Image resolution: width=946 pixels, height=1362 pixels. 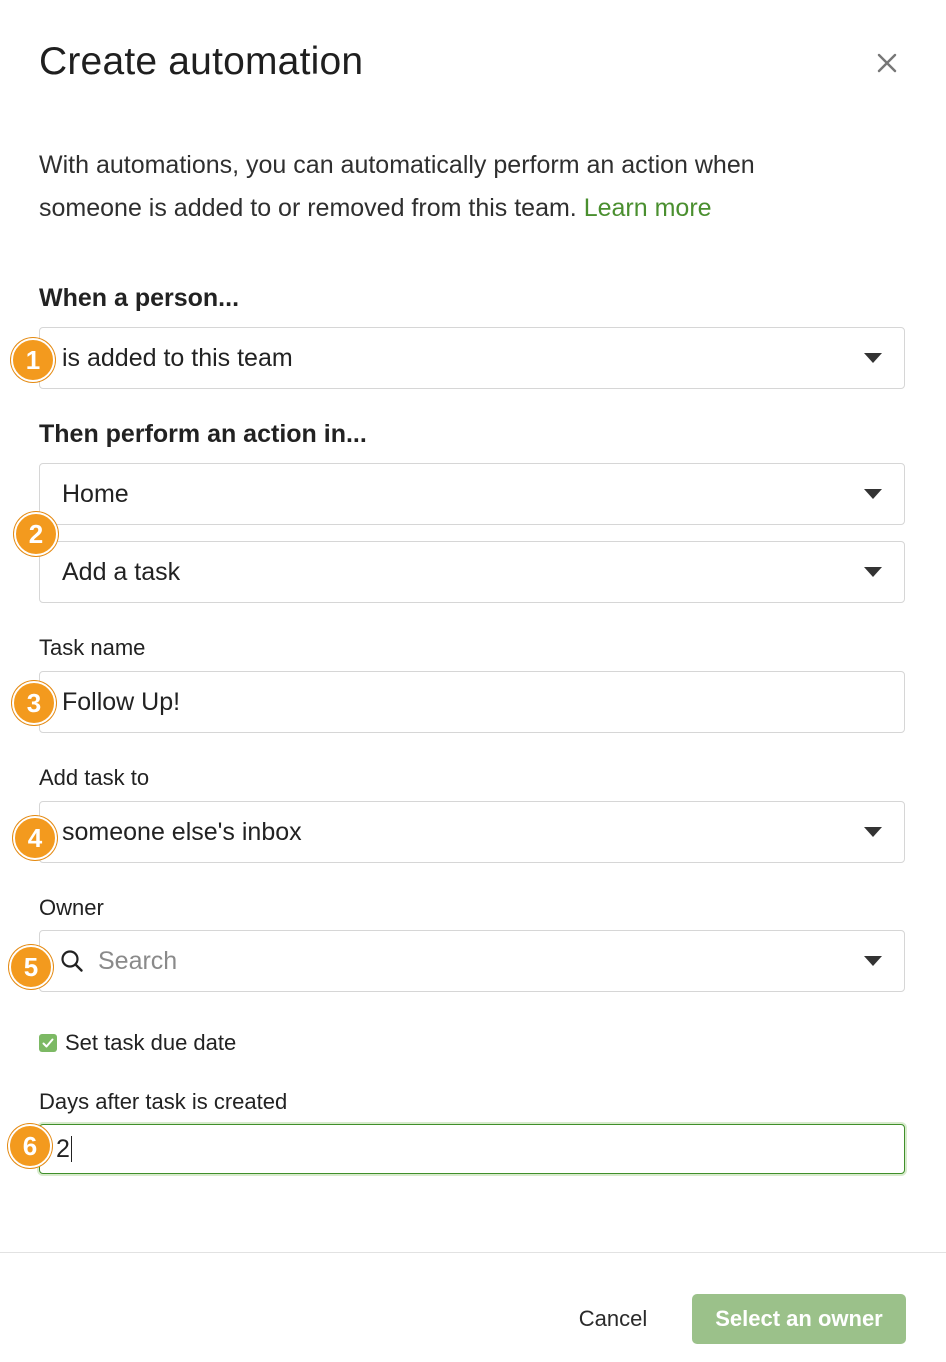 I want to click on footer-divider, so click(x=473, y=1252).